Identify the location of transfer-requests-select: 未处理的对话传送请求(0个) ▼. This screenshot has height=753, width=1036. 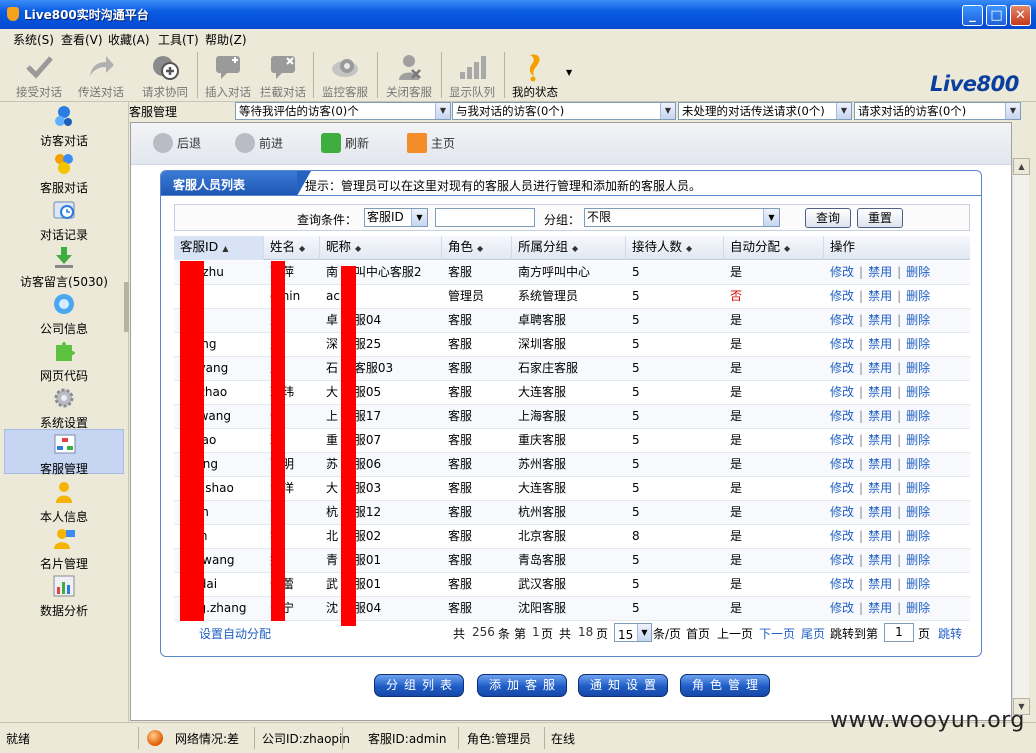
(765, 111).